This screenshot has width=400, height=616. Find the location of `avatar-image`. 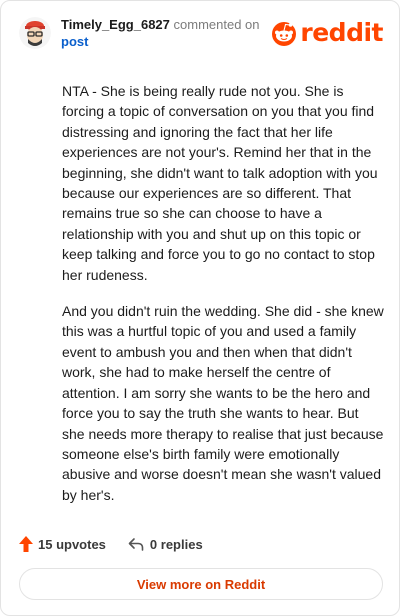

avatar-image is located at coordinates (35, 33).